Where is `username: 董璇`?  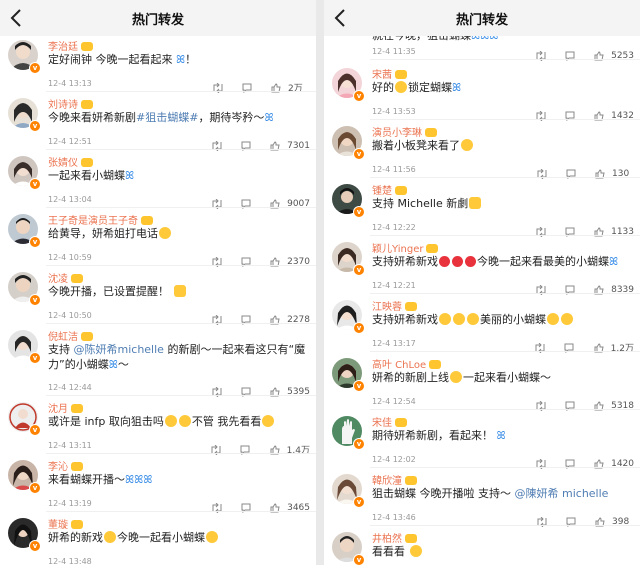
username: 董璇 is located at coordinates (65, 523).